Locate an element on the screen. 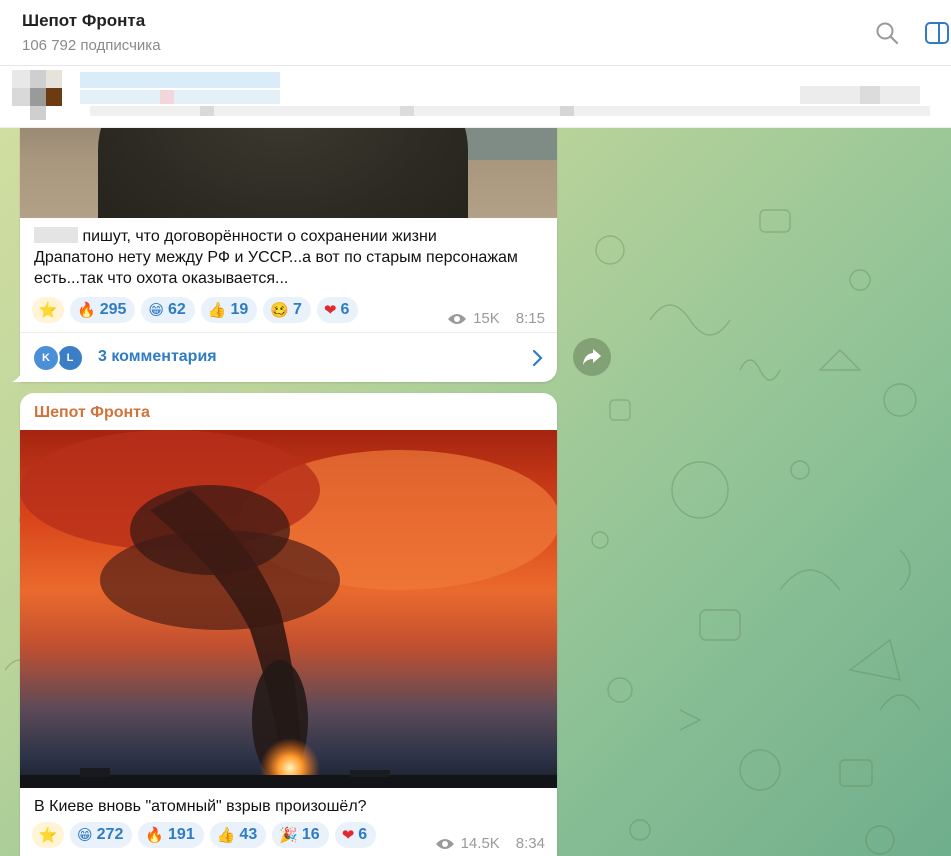 The height and width of the screenshot is (856, 951). reactions-bar: ⭐ 🔥 295 😁 62 👍 19 🥴 7 ❤ 6 is located at coordinates (195, 310).